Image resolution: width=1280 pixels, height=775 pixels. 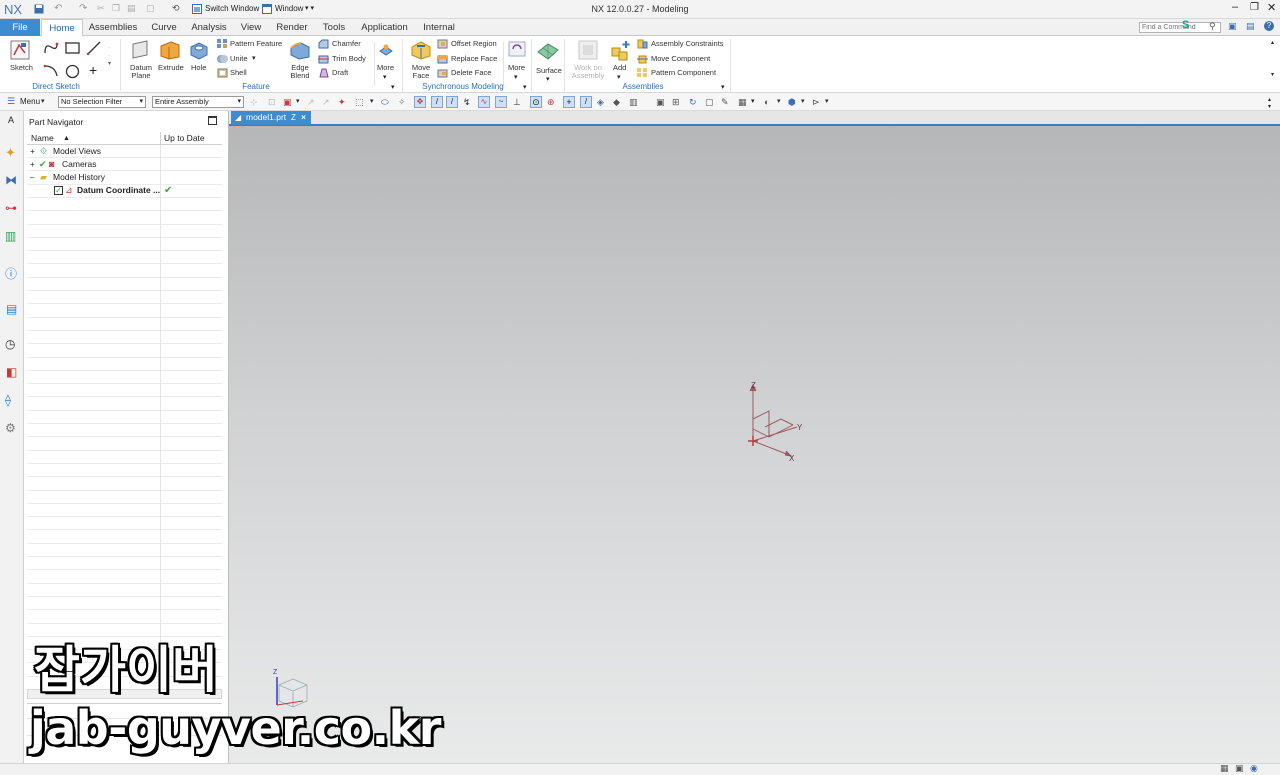 What do you see at coordinates (72, 48) in the screenshot?
I see `rectangle-icon` at bounding box center [72, 48].